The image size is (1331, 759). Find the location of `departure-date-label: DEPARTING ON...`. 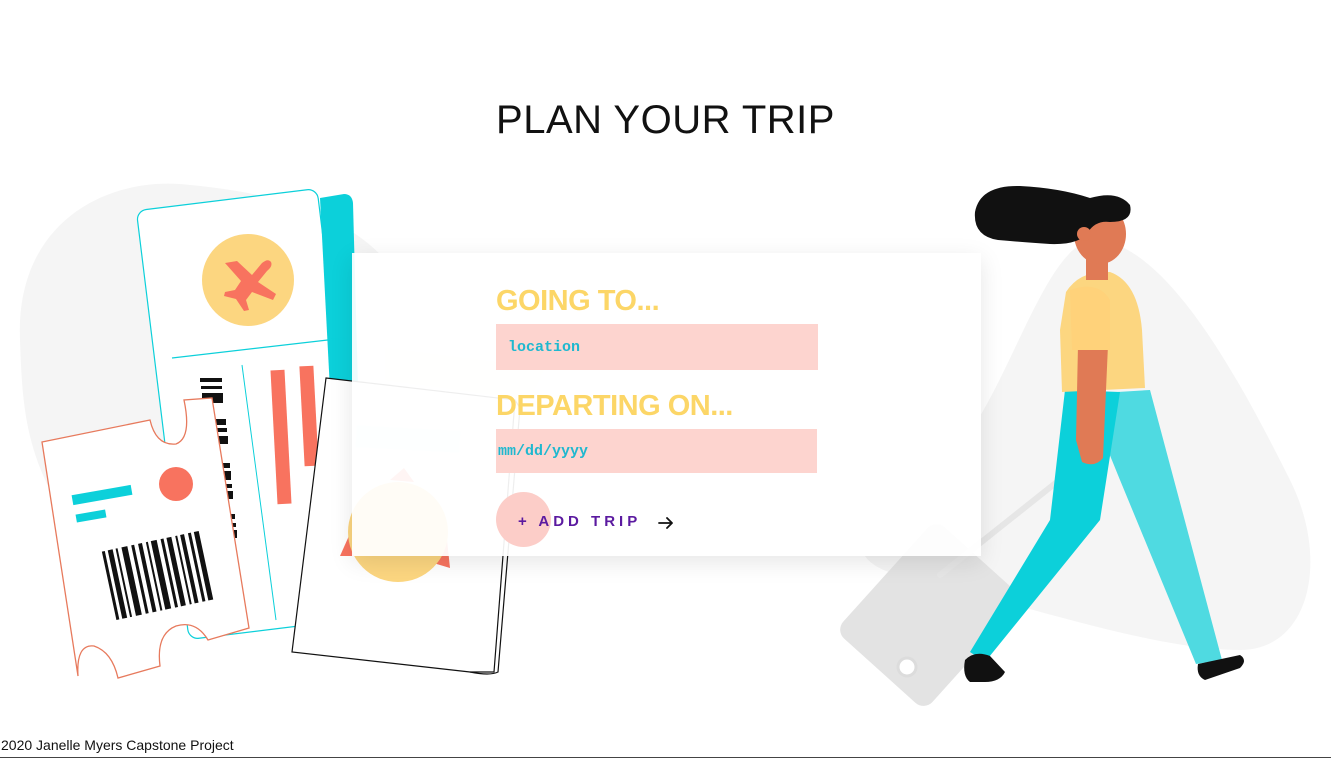

departure-date-label: DEPARTING ON... is located at coordinates (614, 406).